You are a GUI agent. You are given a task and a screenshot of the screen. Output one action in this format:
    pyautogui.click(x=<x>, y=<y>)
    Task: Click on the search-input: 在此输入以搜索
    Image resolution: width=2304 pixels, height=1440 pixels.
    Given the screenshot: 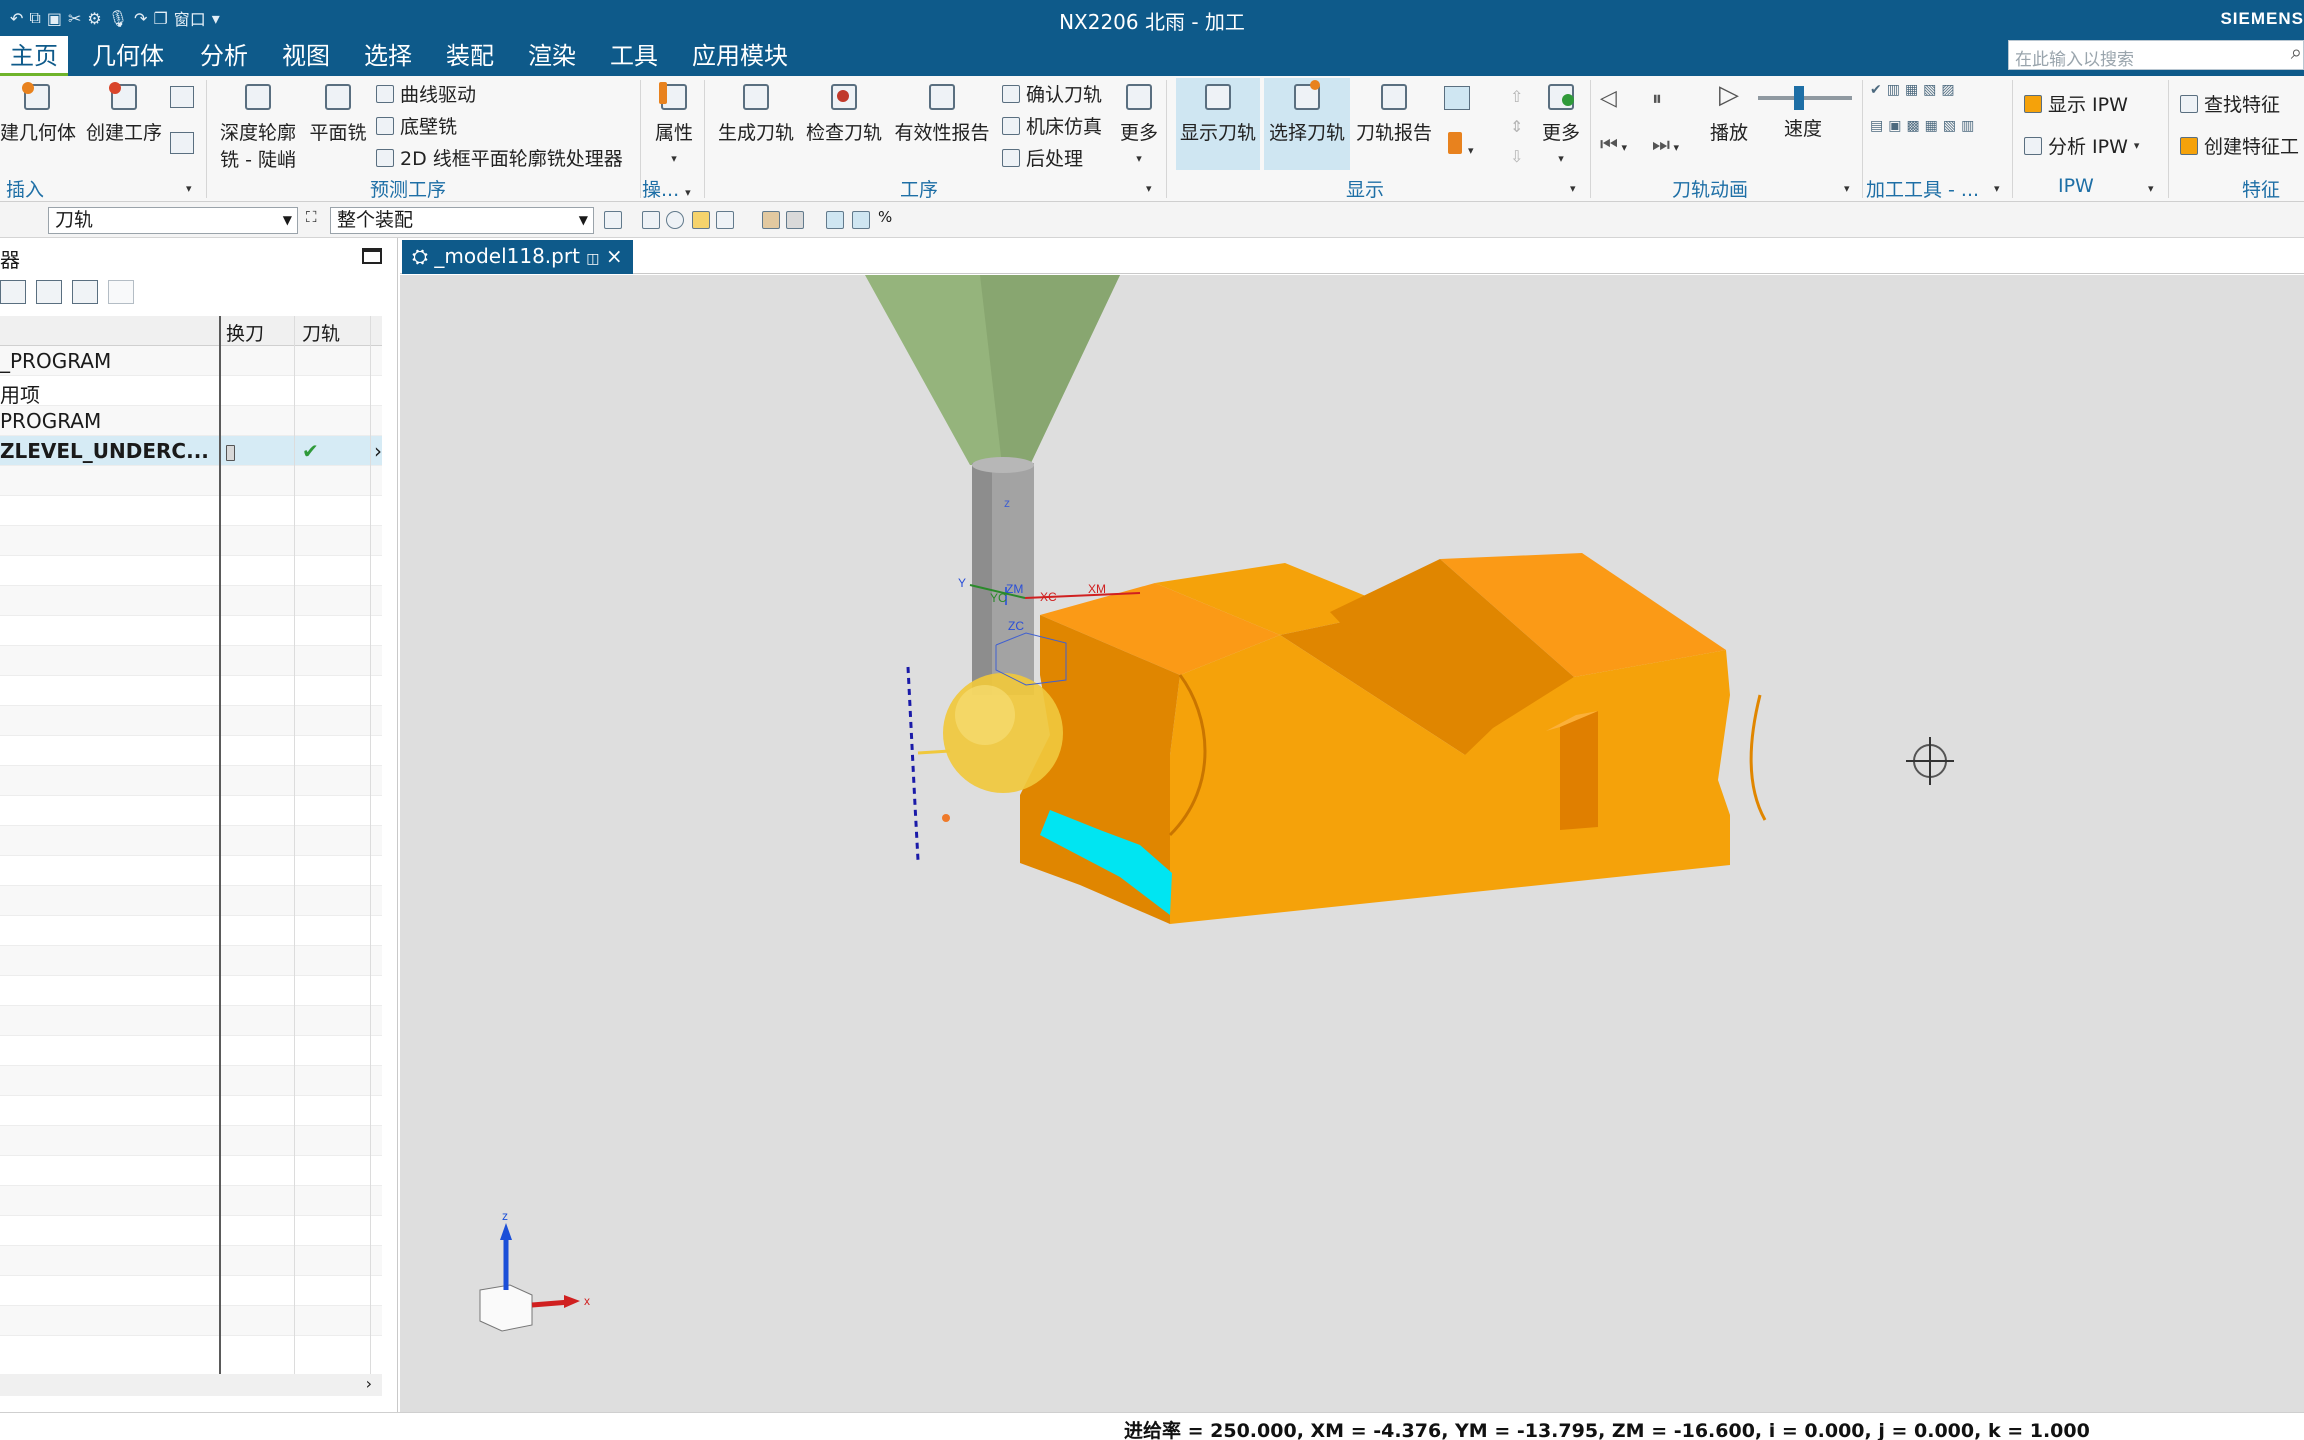 What is the action you would take?
    pyautogui.click(x=2156, y=55)
    